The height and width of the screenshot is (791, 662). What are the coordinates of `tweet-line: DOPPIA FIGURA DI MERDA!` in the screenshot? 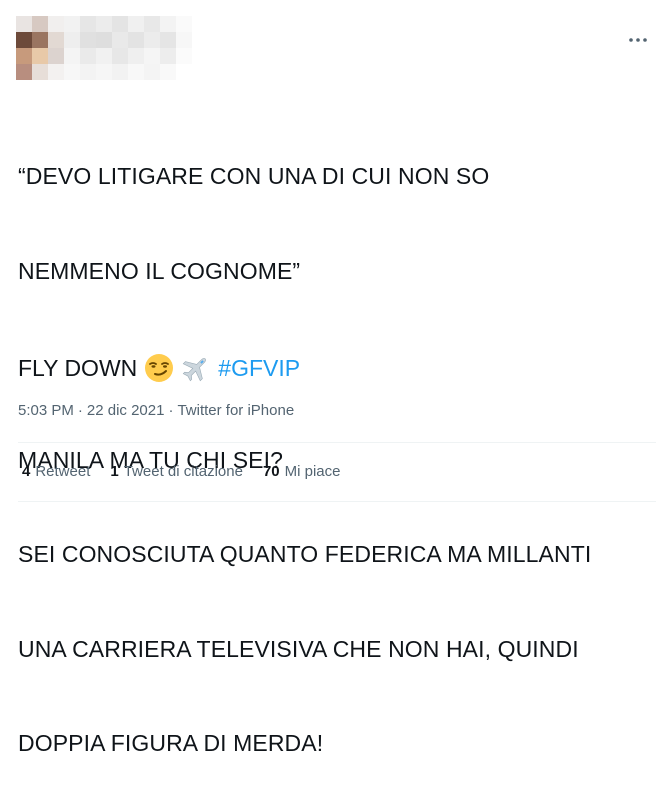 It's located at (171, 743).